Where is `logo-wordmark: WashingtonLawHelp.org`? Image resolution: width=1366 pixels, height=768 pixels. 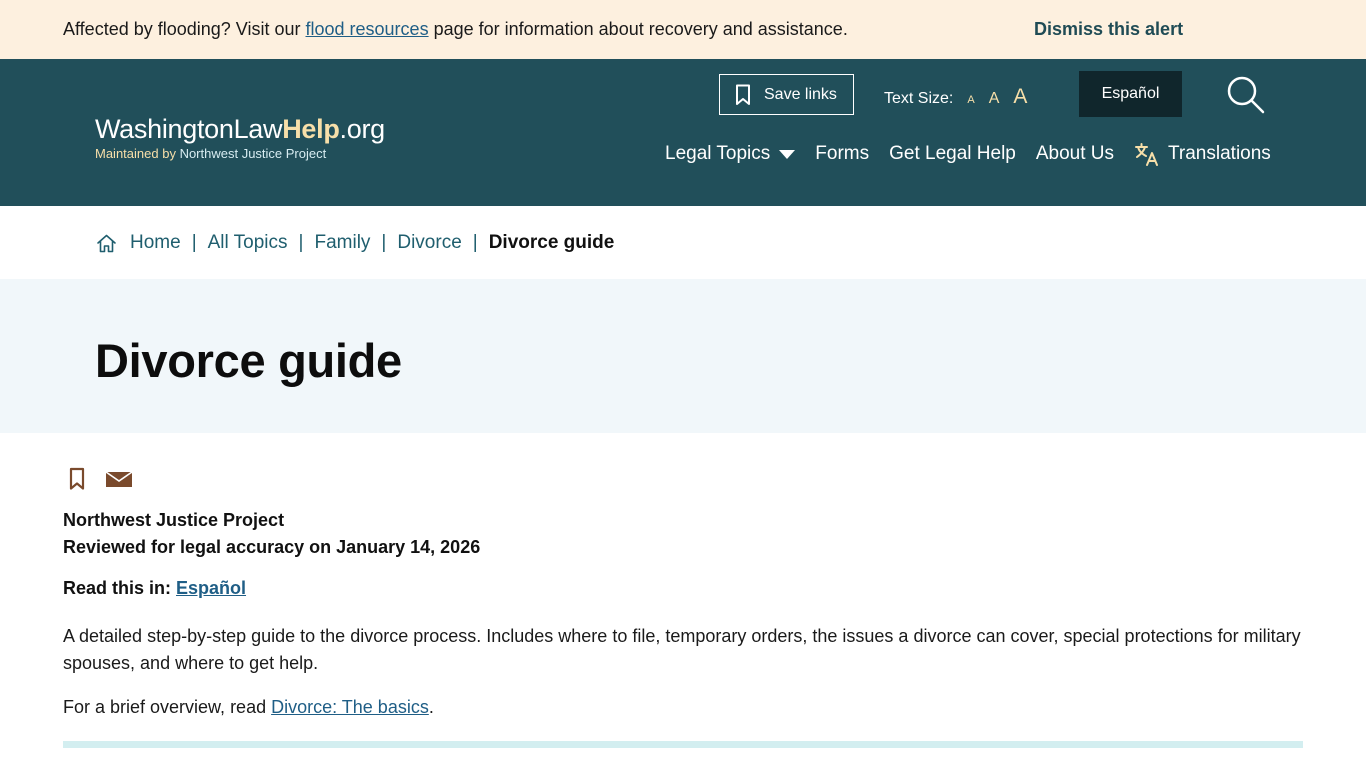 logo-wordmark: WashingtonLawHelp.org is located at coordinates (240, 129).